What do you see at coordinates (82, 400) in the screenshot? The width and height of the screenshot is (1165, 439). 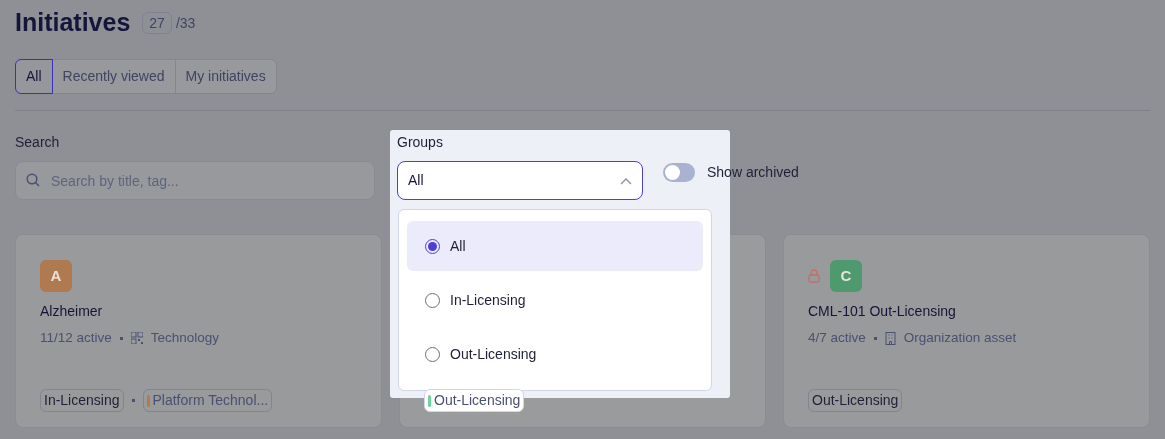 I see `tag-label: In-Licensing` at bounding box center [82, 400].